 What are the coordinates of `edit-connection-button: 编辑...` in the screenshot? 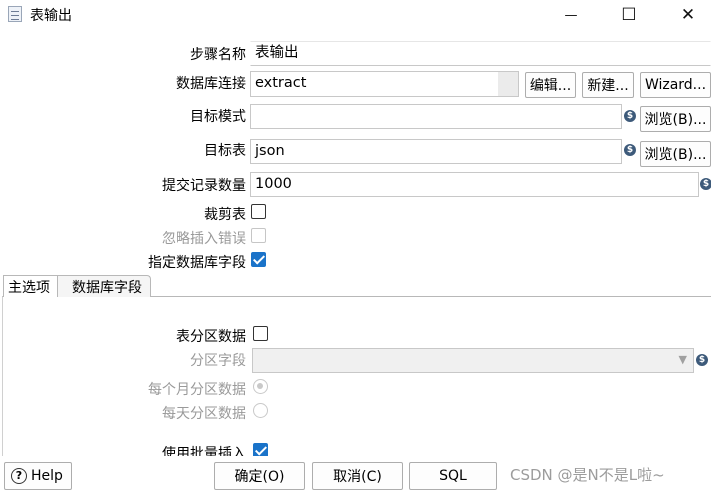 It's located at (550, 85).